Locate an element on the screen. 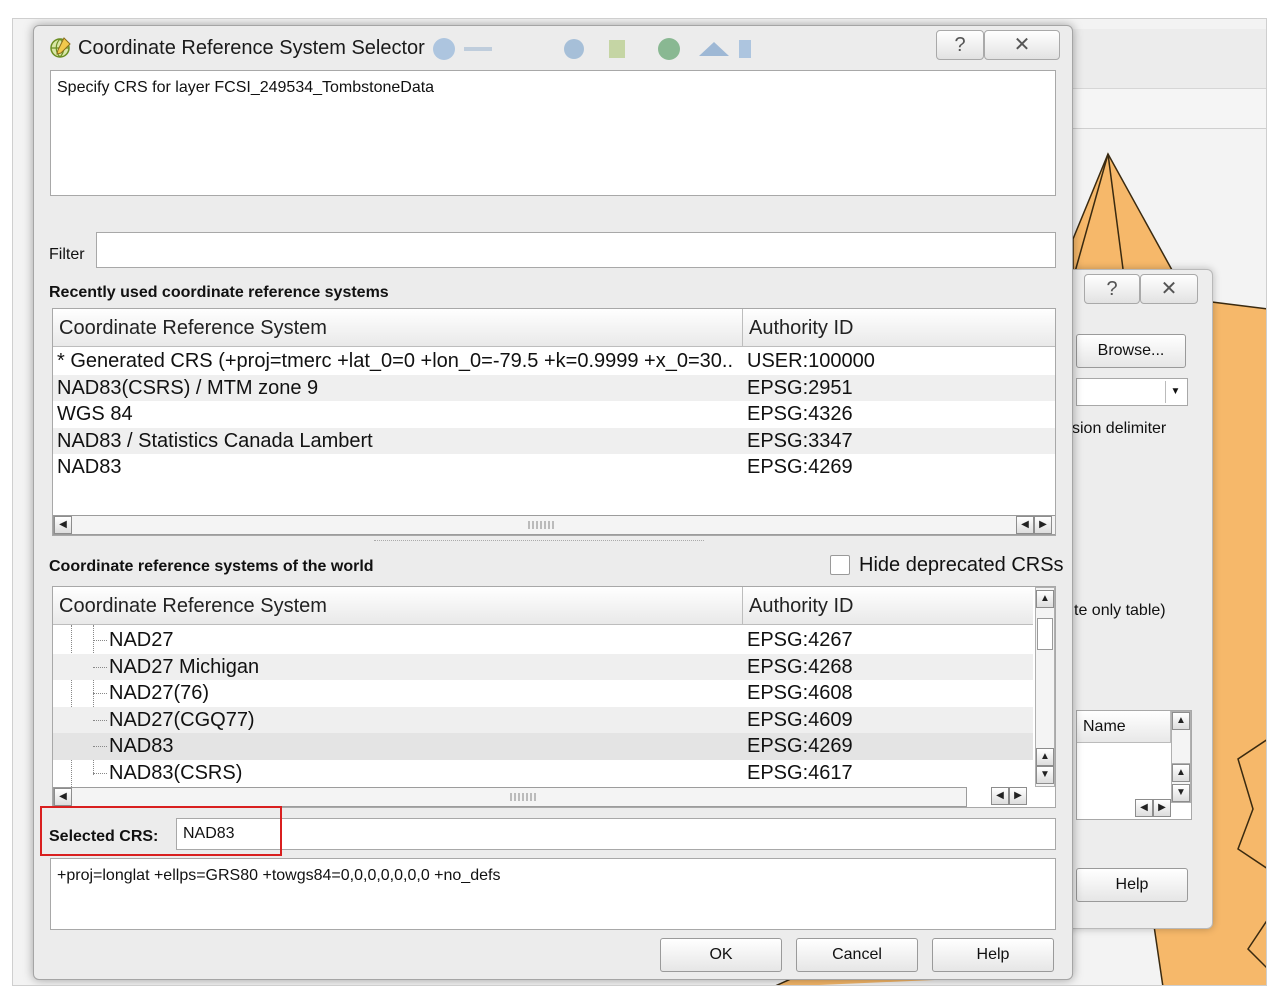 Image resolution: width=1285 pixels, height=994 pixels. vscroll-thumb is located at coordinates (1045, 634).